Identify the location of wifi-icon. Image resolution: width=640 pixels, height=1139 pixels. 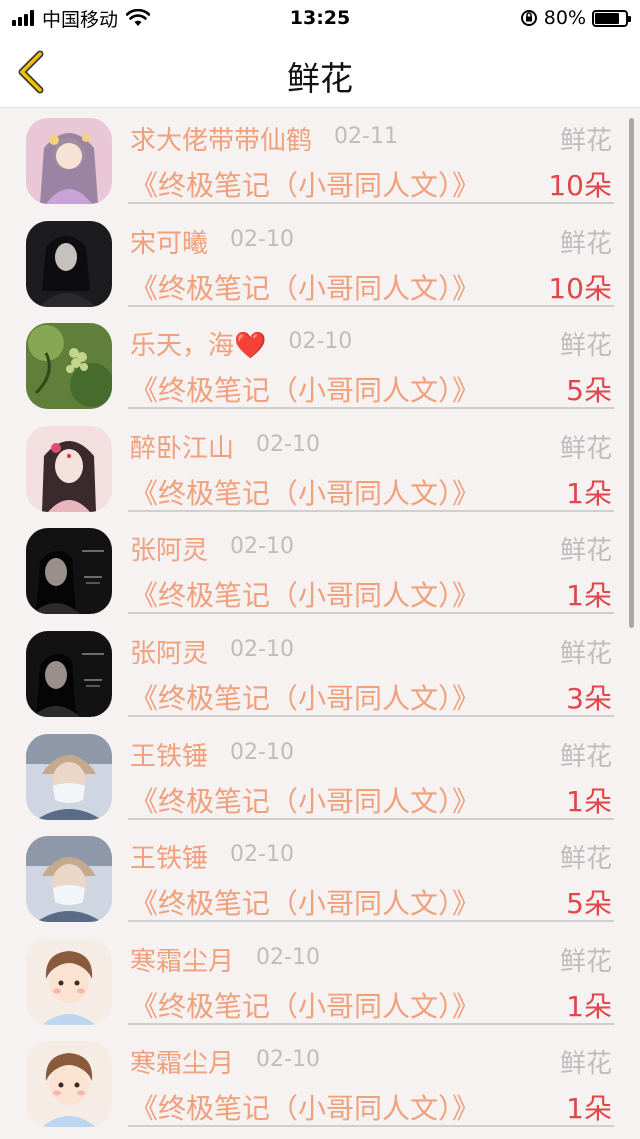
(138, 17).